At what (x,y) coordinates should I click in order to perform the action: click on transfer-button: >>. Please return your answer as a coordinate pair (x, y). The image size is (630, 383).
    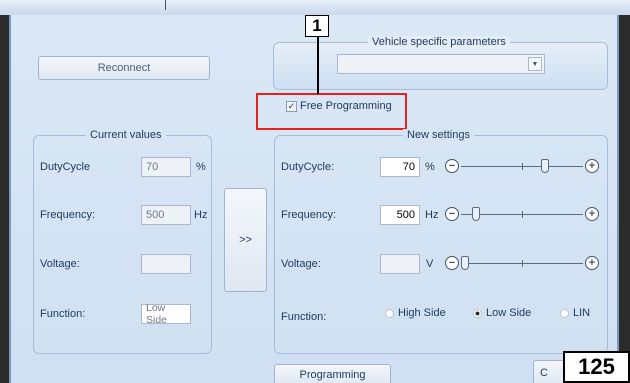
    Looking at the image, I should click on (245, 240).